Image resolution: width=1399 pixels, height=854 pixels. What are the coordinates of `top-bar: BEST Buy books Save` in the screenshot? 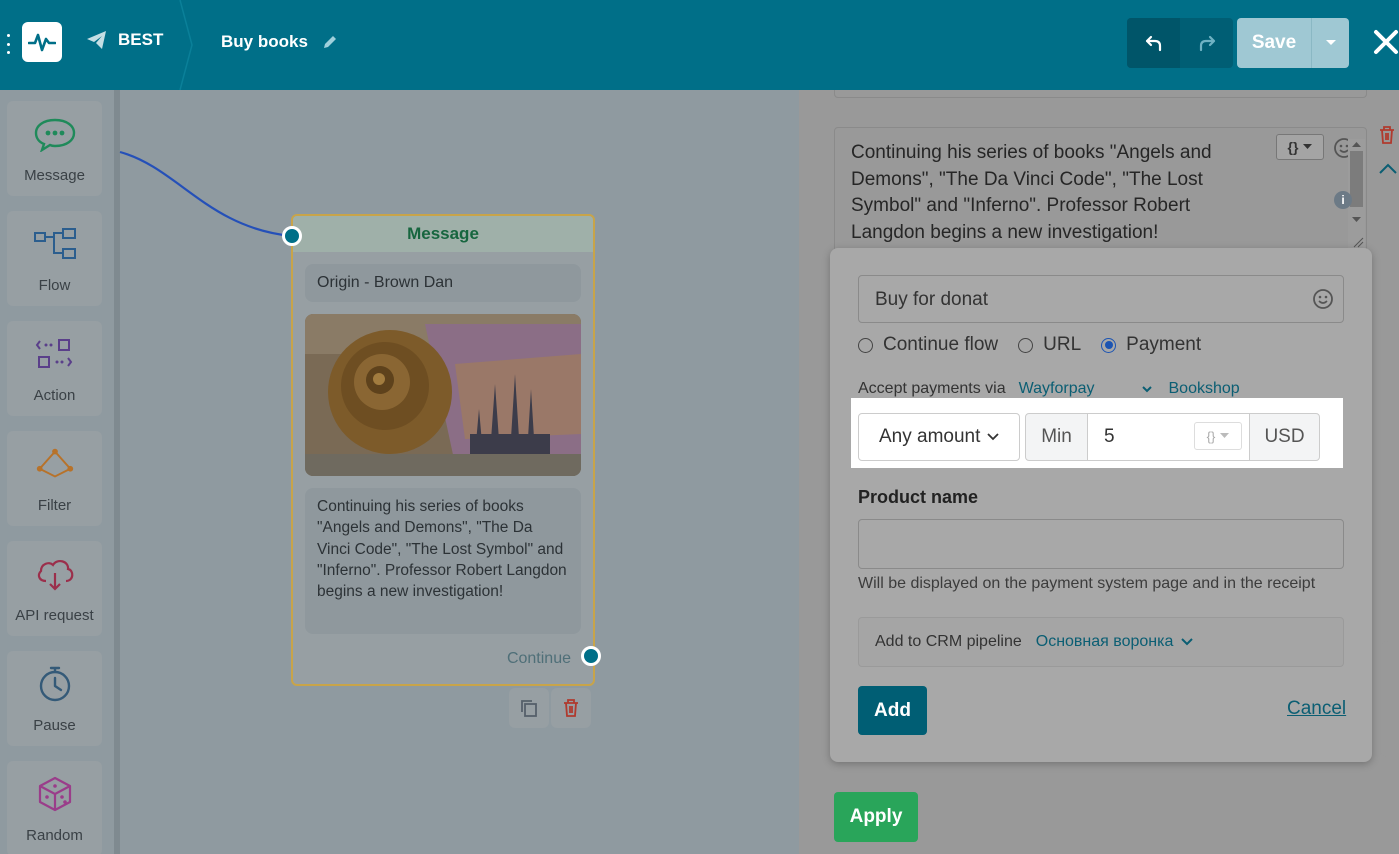 It's located at (699, 45).